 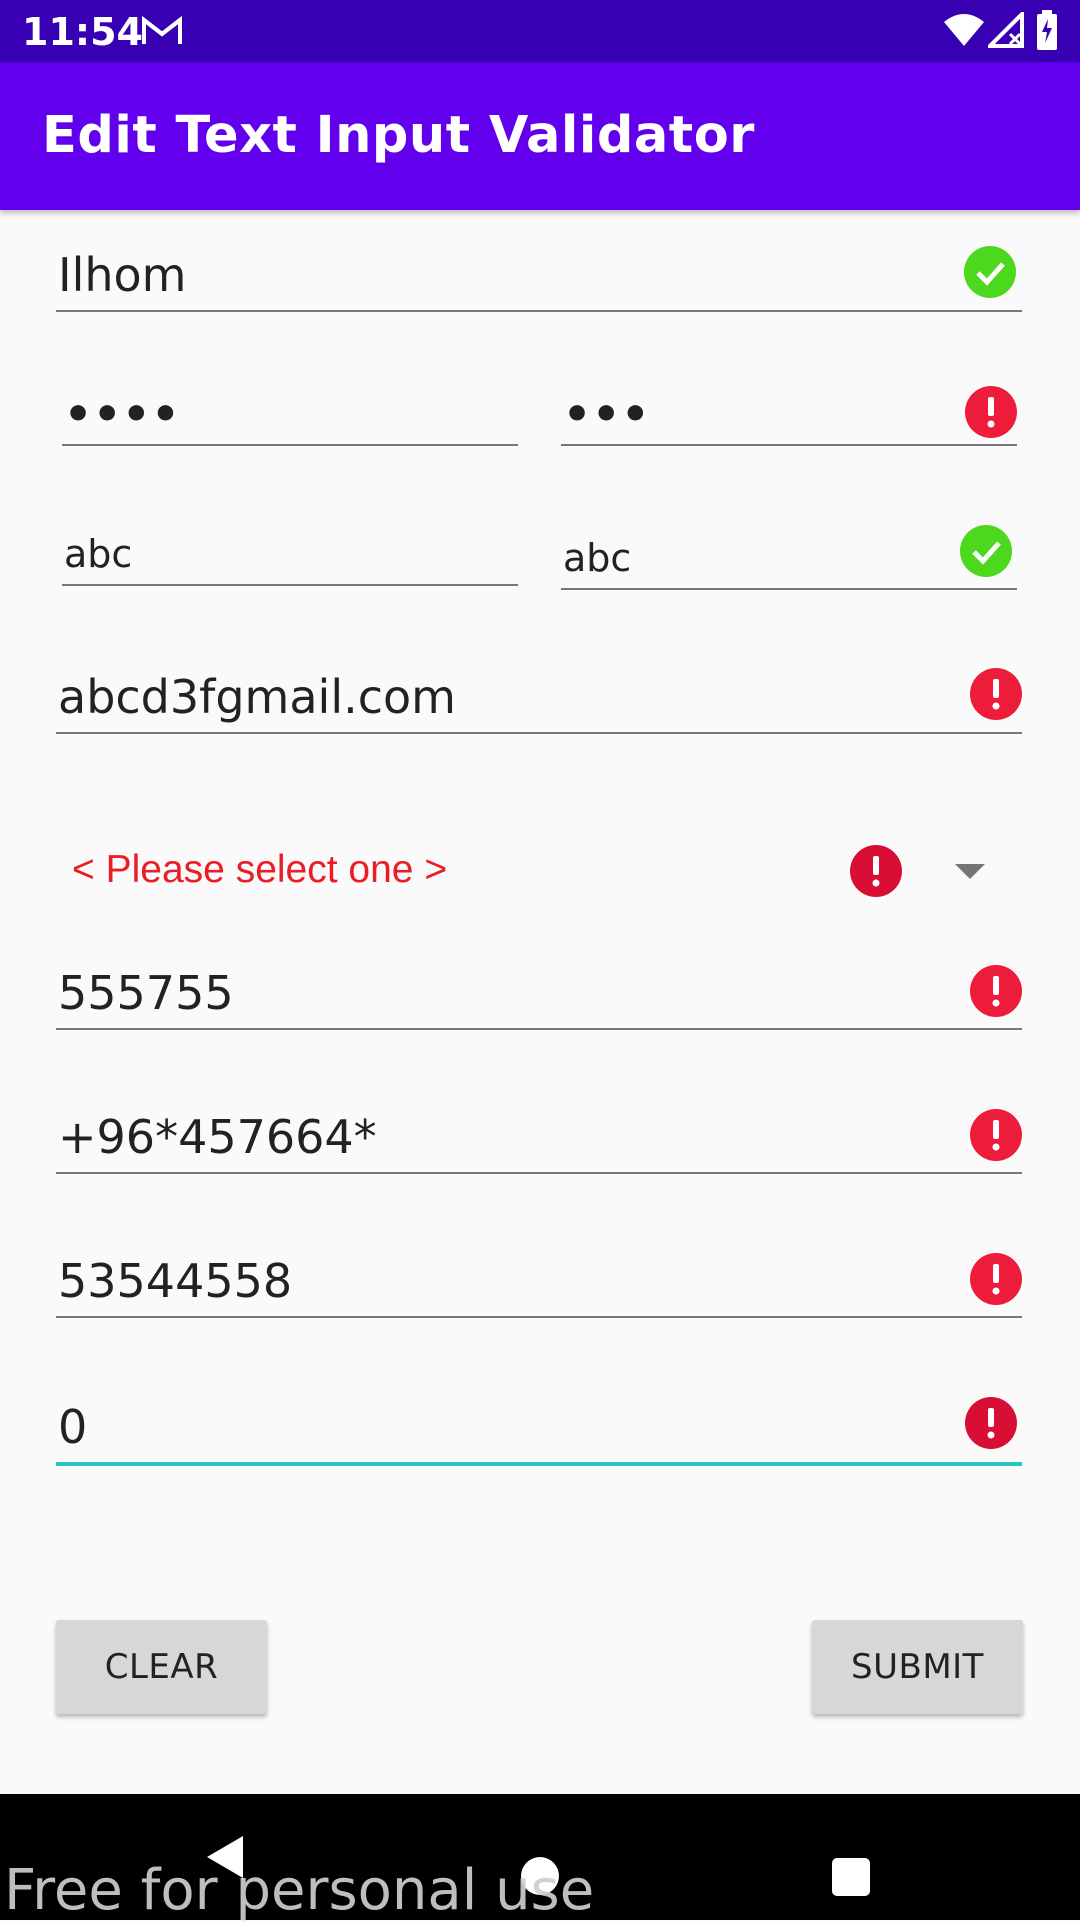 I want to click on amount-field: 0, so click(x=539, y=1422).